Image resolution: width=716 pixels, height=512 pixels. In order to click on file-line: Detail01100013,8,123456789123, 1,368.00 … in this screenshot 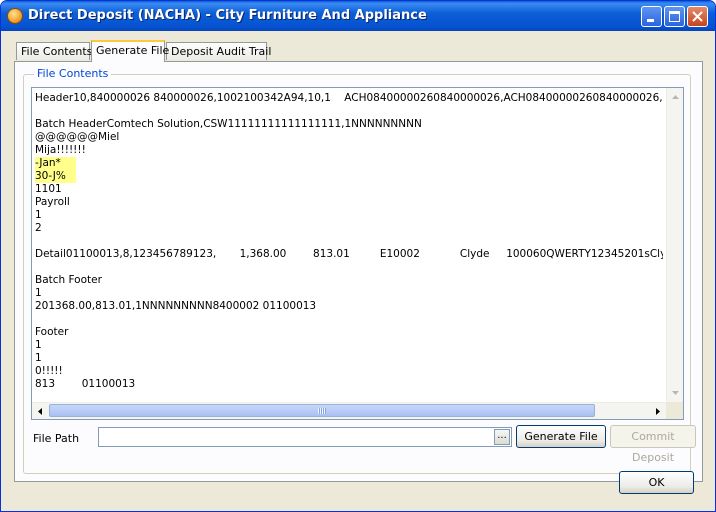, I will do `click(349, 254)`.